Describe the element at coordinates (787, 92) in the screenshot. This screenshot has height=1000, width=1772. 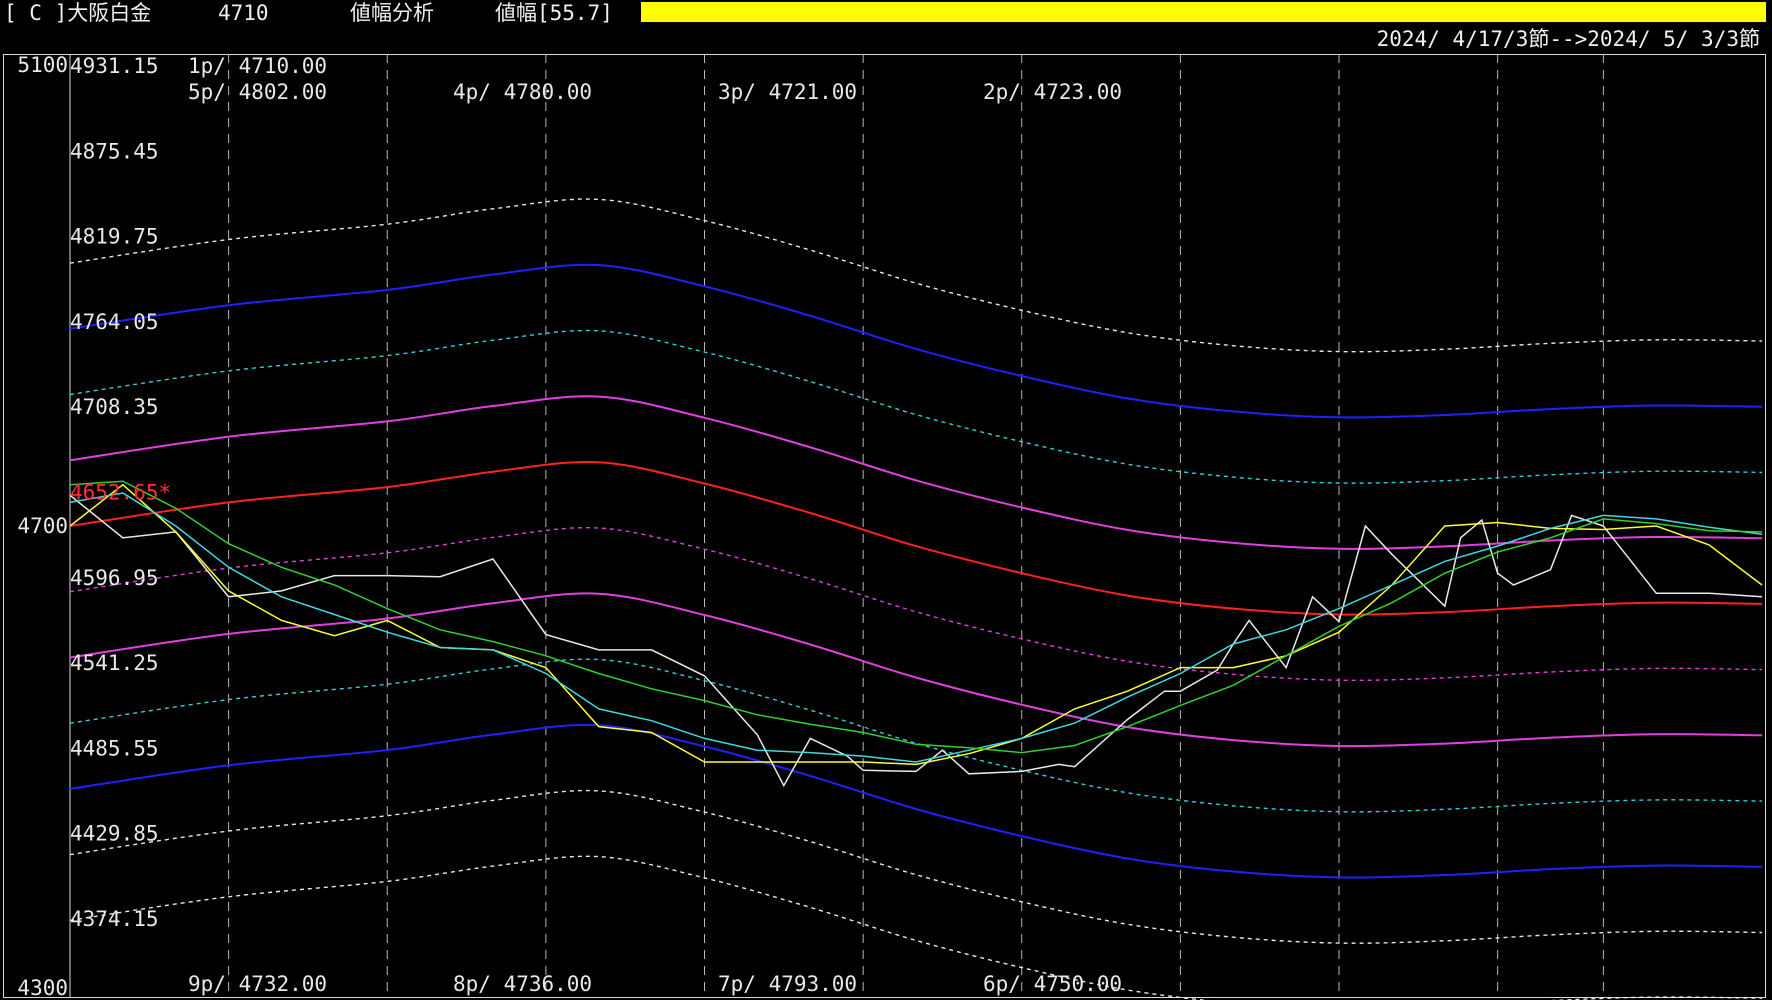
I see `period-label: 3p/ 4721.00` at that location.